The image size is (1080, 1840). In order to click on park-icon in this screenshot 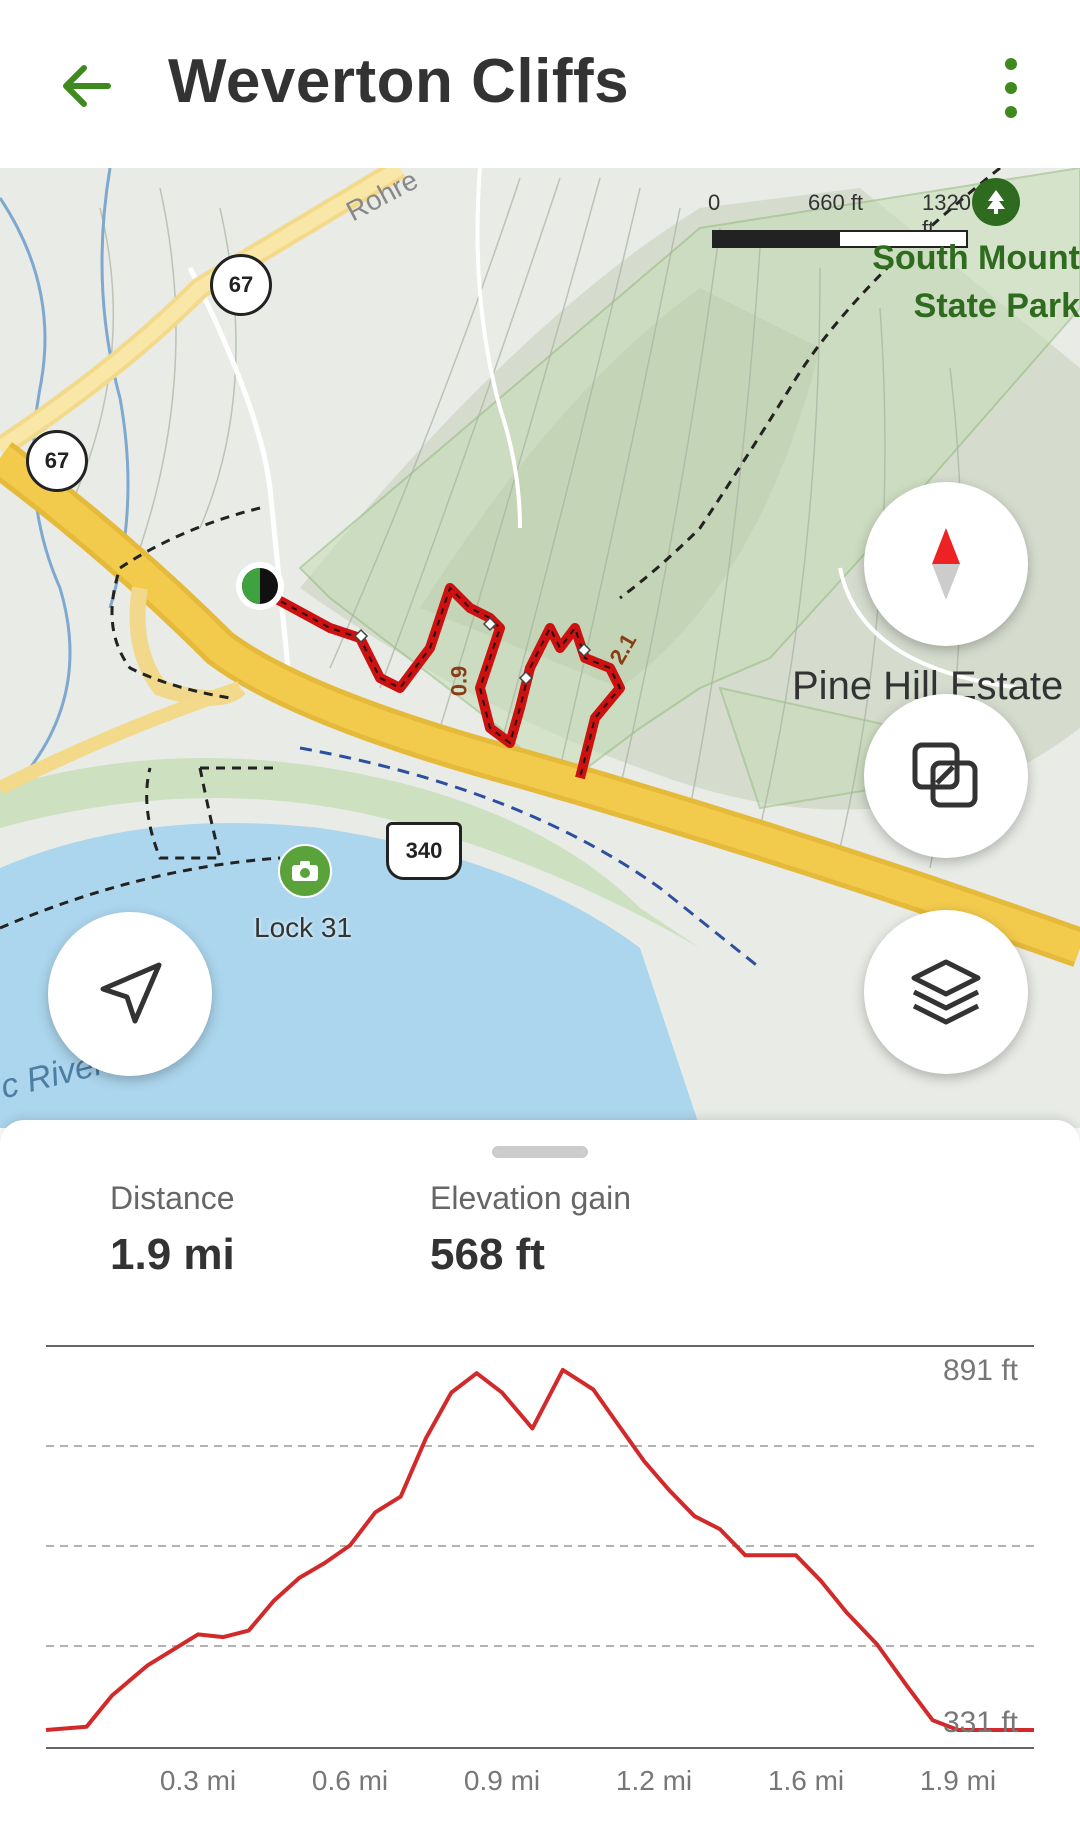, I will do `click(996, 202)`.